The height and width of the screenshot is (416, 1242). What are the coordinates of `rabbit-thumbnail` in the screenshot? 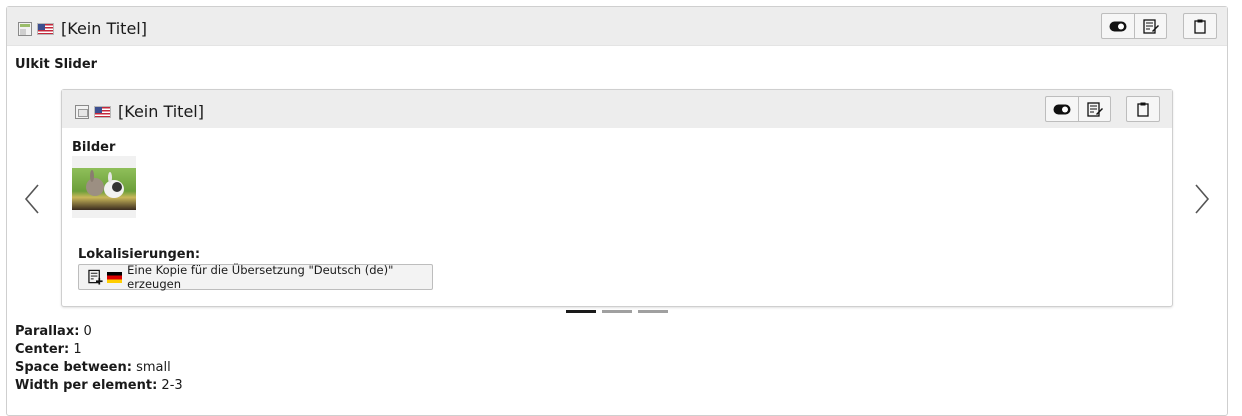 It's located at (104, 189).